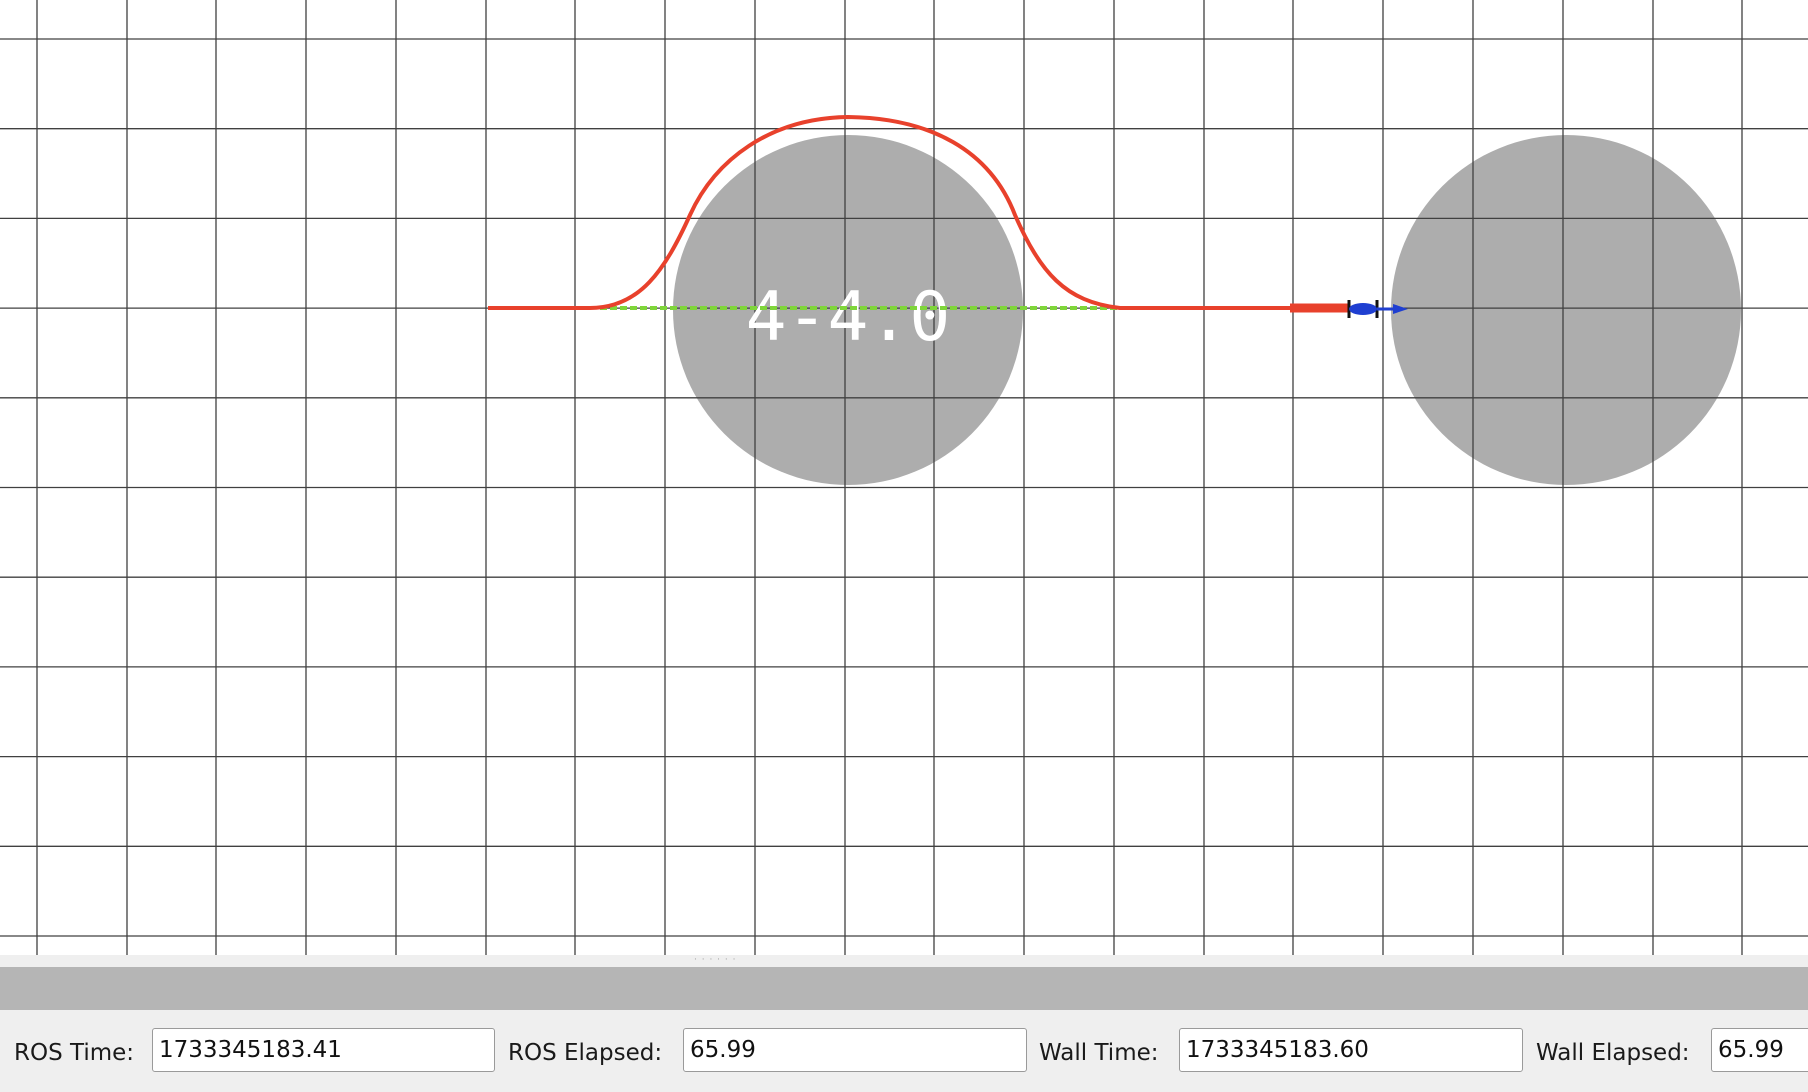 The height and width of the screenshot is (1092, 1808). Describe the element at coordinates (1099, 1053) in the screenshot. I see `wall-time-label: Wall Time:` at that location.